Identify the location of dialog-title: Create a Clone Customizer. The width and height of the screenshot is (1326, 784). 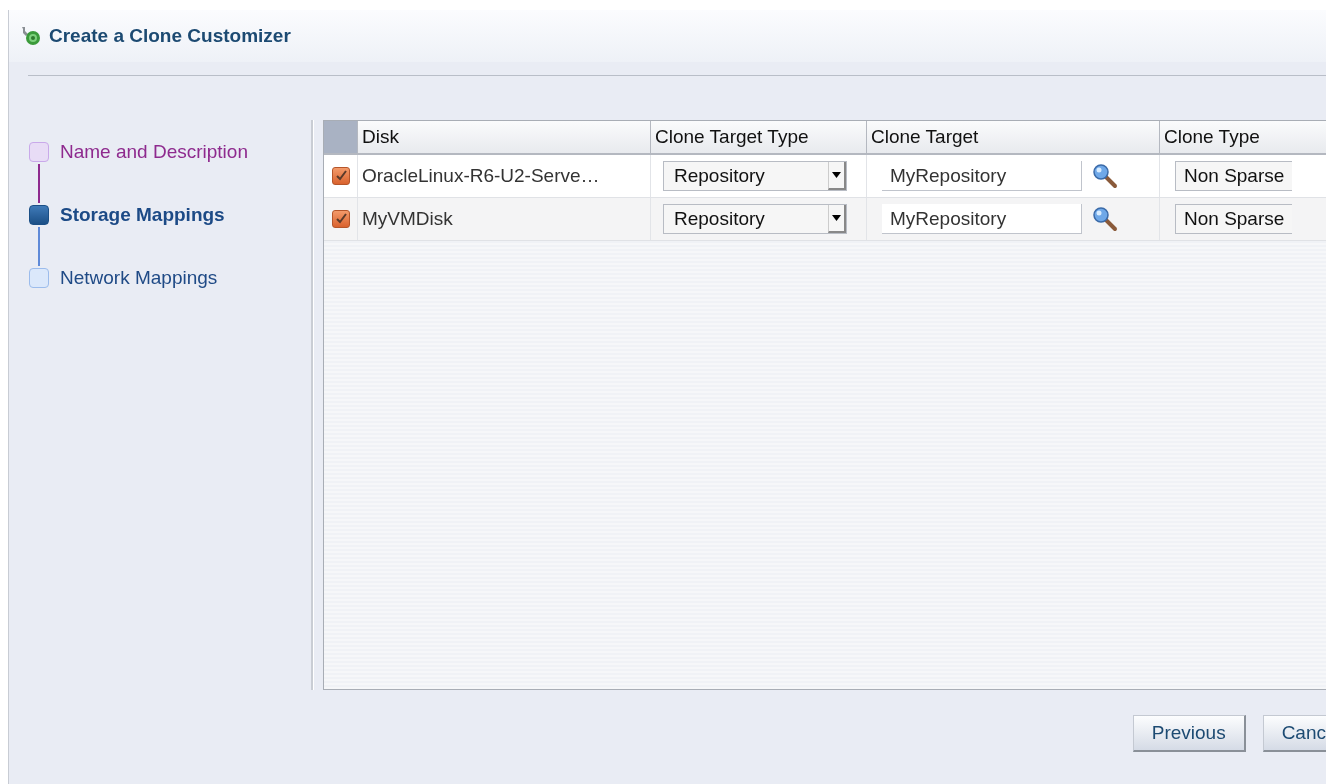
(170, 36).